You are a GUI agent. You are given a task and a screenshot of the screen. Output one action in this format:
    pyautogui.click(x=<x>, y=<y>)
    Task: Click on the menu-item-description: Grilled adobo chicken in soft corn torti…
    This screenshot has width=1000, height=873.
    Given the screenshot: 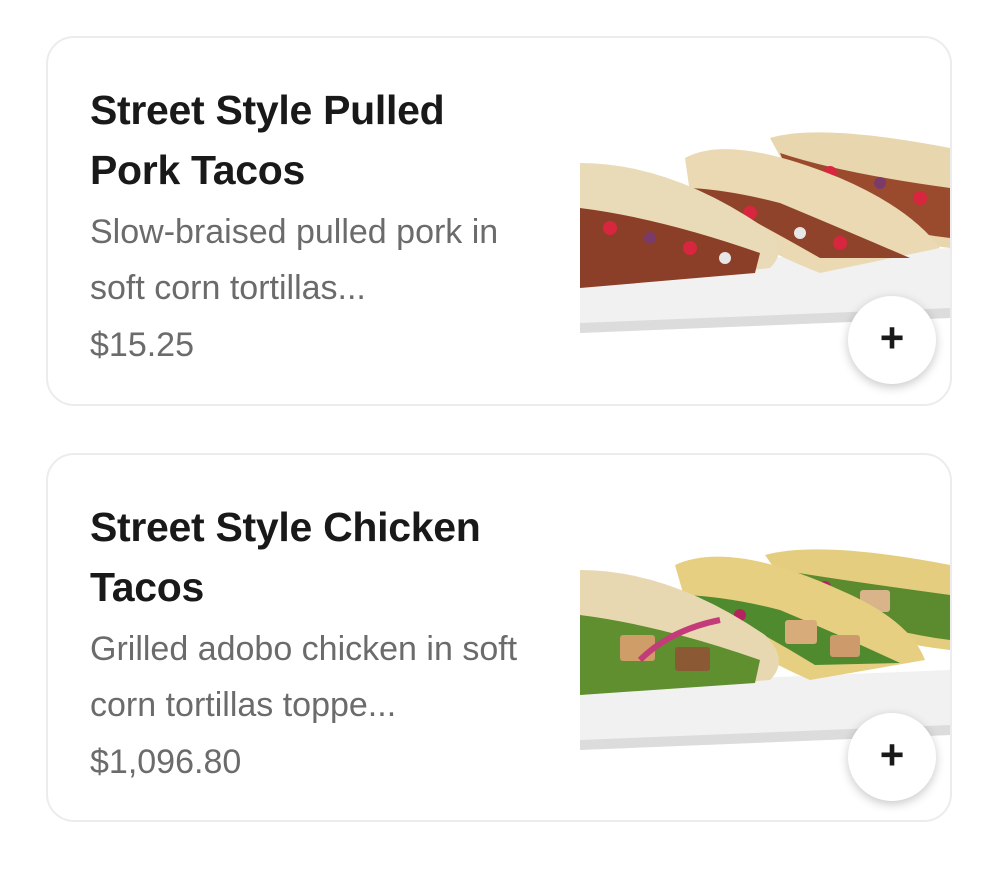 What is the action you would take?
    pyautogui.click(x=304, y=677)
    